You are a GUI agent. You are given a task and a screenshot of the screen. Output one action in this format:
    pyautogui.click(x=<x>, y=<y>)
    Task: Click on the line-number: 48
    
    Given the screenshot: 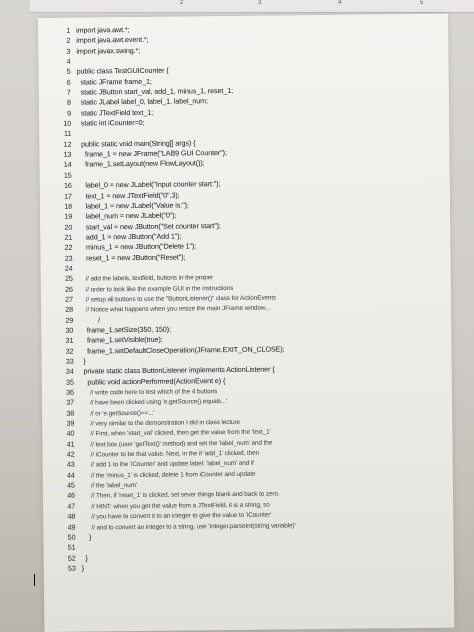 What is the action you would take?
    pyautogui.click(x=71, y=516)
    